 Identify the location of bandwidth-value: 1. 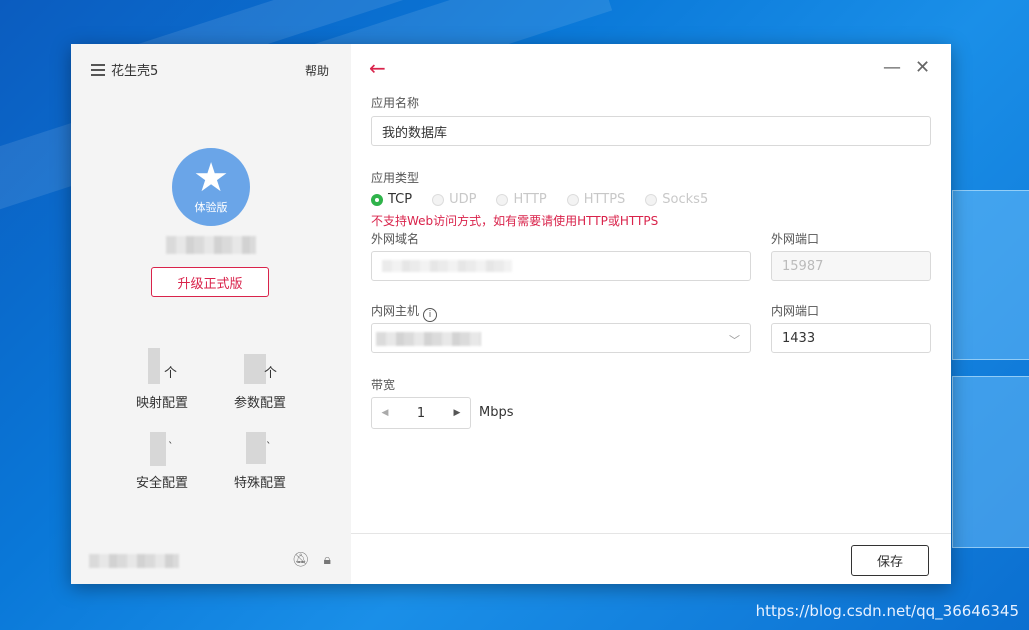
(421, 413).